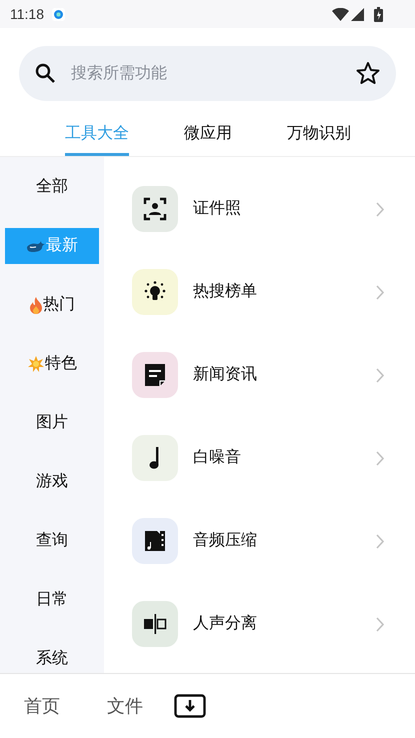 This screenshot has height=738, width=415. Describe the element at coordinates (155, 375) in the screenshot. I see `note-icon` at that location.